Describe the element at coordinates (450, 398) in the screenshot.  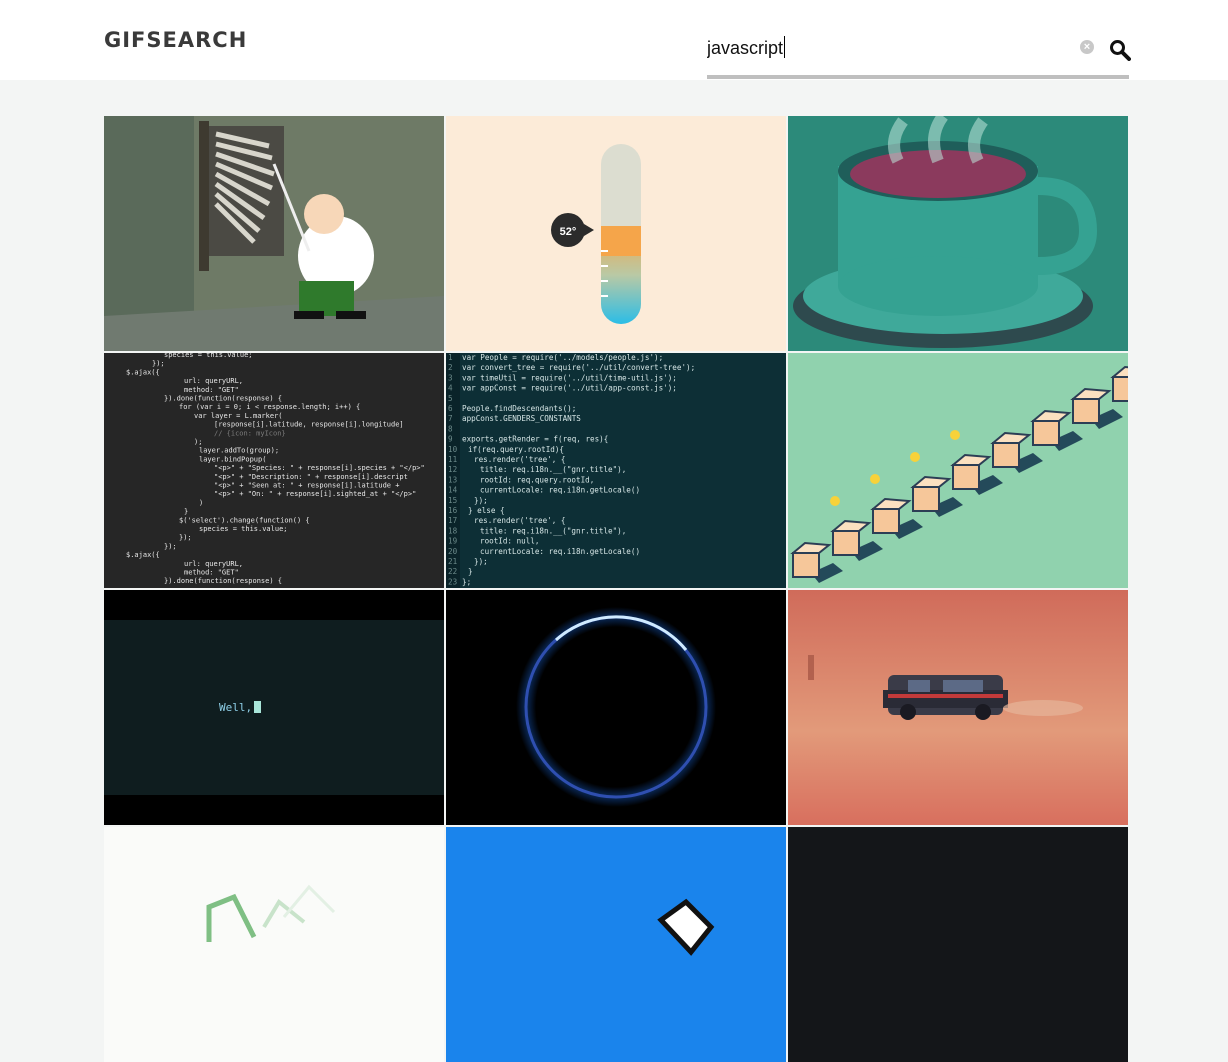
I see `line-number: 5` at that location.